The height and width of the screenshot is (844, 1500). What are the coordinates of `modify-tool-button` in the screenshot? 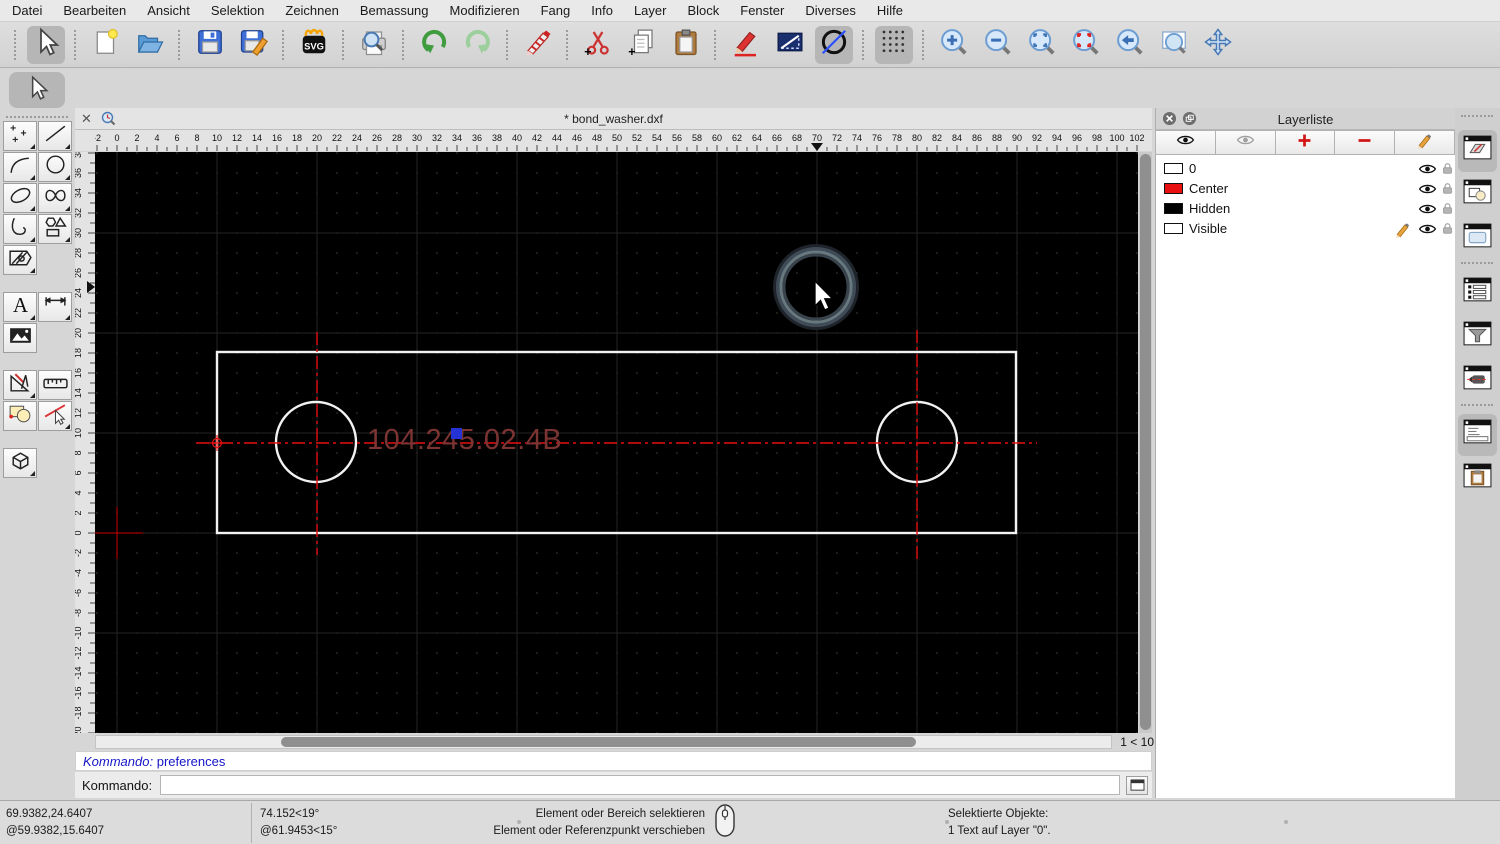 It's located at (20, 385).